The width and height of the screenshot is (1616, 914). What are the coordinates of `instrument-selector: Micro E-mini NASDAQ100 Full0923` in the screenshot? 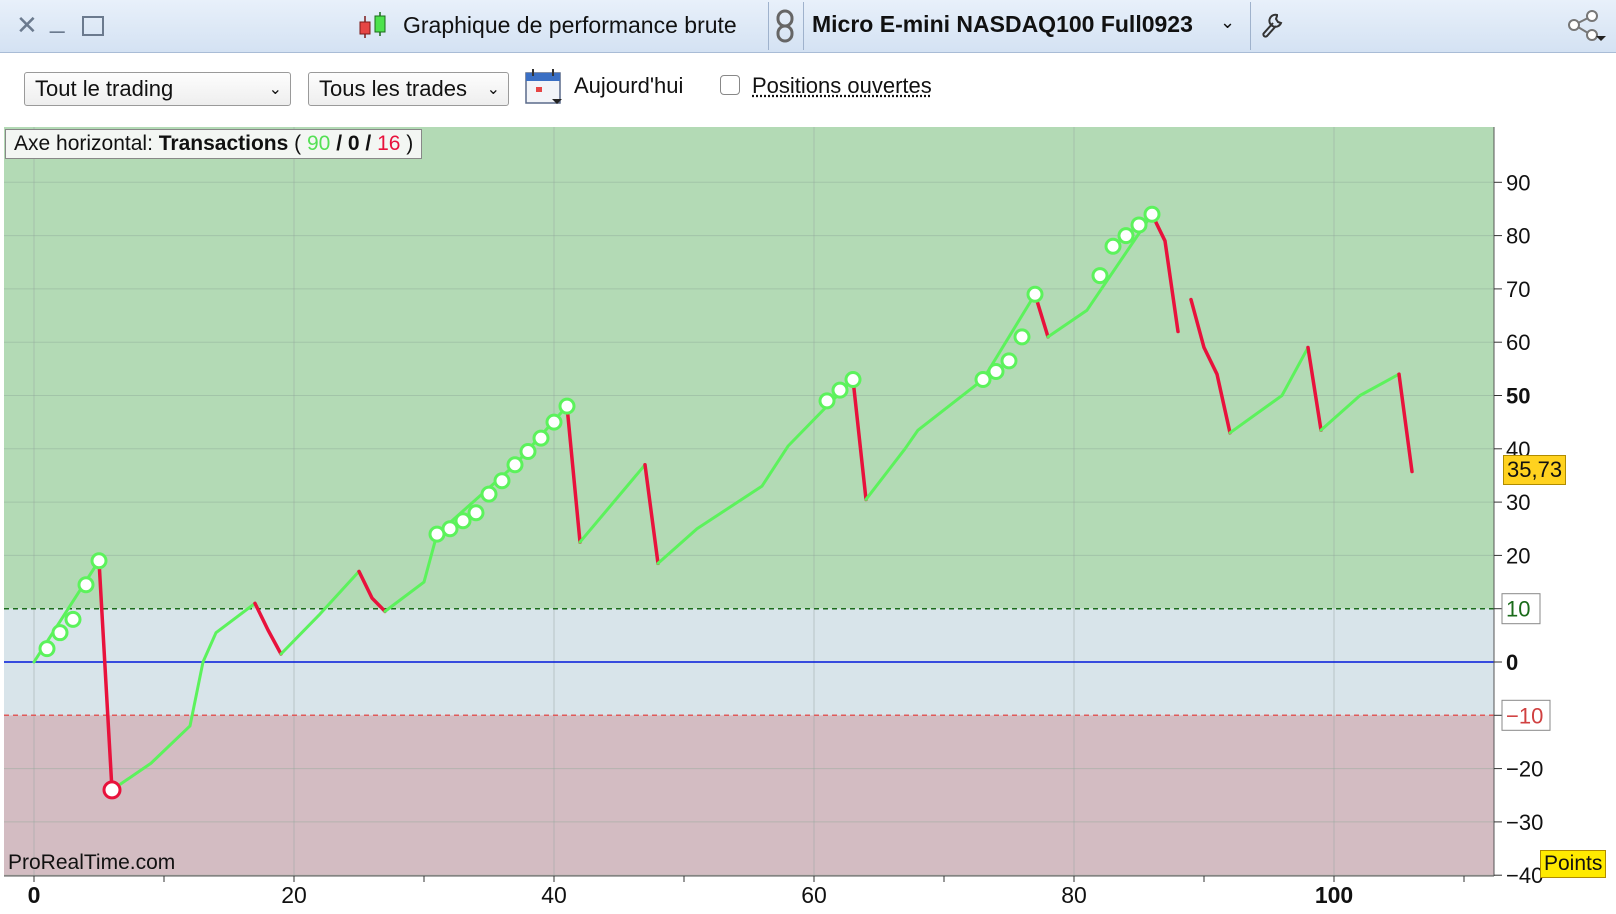 It's located at (1002, 24).